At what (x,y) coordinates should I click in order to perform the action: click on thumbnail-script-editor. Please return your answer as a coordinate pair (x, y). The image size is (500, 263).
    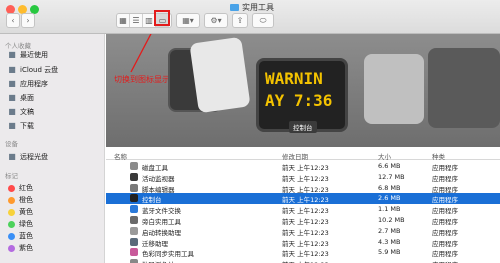
    Looking at the image, I should click on (220, 75).